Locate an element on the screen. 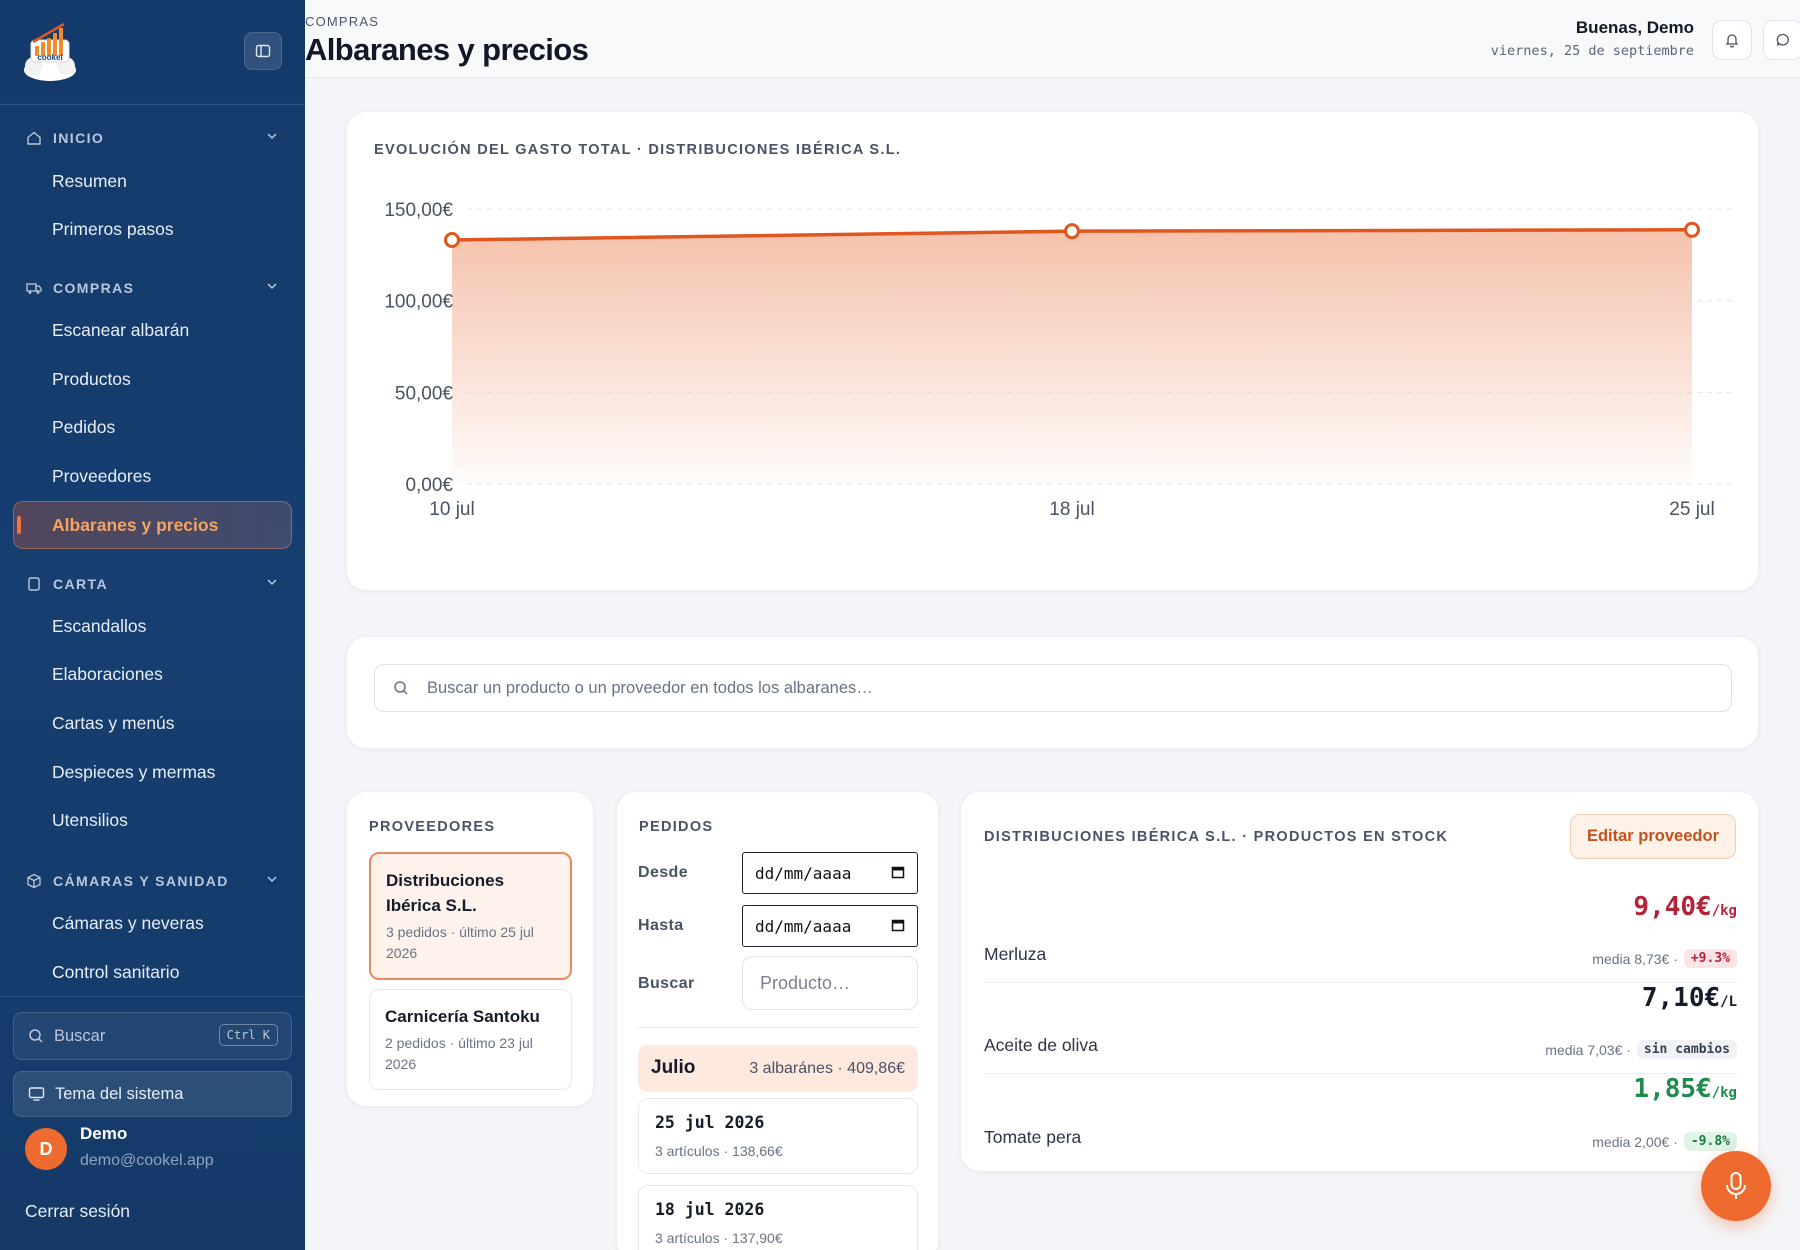  avatar: D is located at coordinates (46, 1149).